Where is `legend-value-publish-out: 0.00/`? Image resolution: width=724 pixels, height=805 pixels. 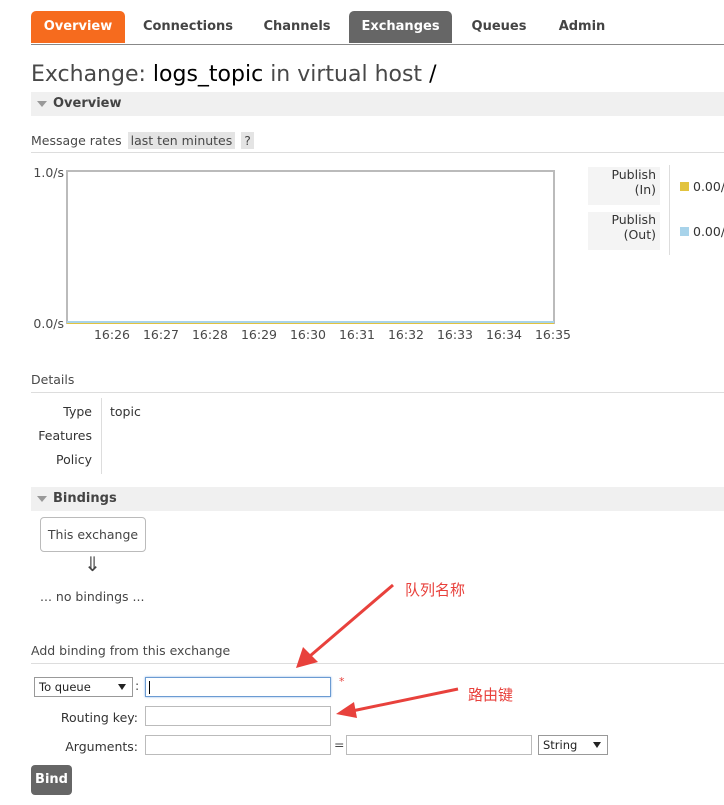 legend-value-publish-out: 0.00/ is located at coordinates (708, 231).